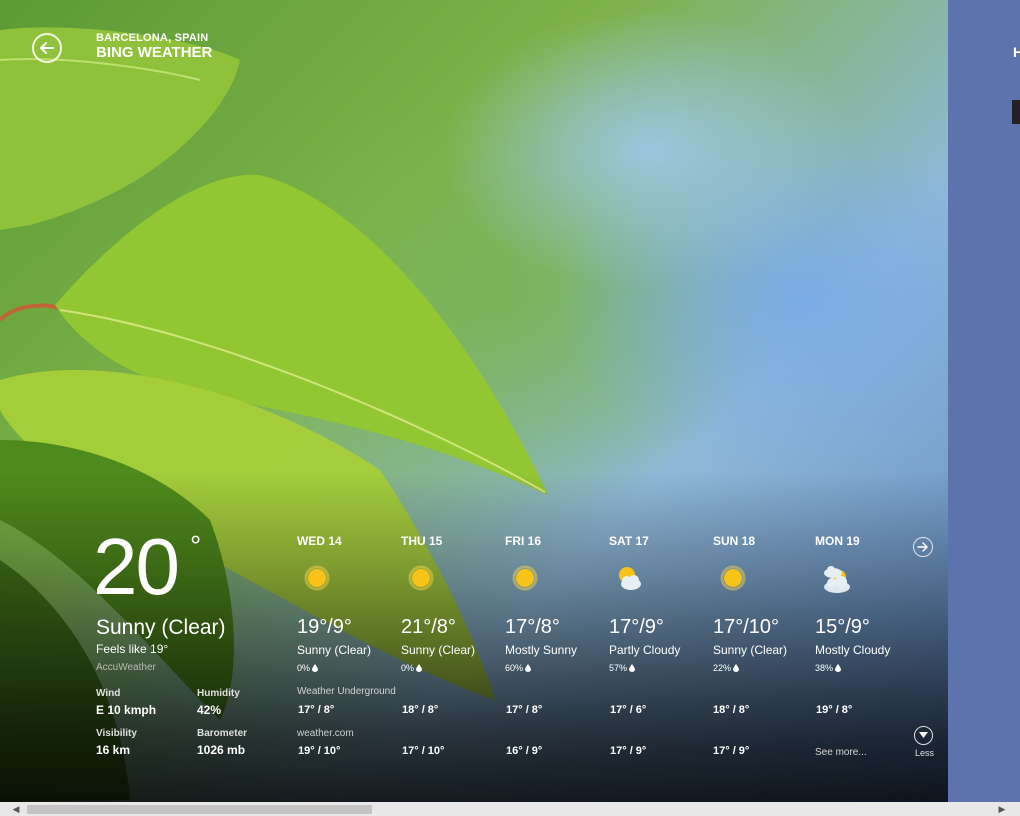 This screenshot has height=816, width=1020. I want to click on day-temps: 17°/10°, so click(746, 627).